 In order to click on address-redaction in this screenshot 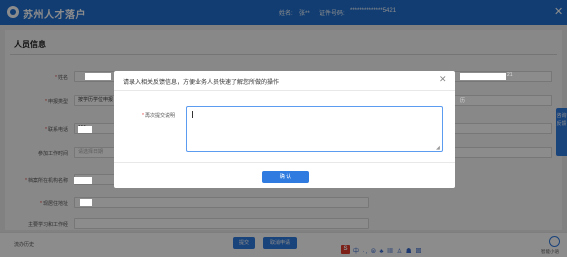, I will do `click(86, 202)`.